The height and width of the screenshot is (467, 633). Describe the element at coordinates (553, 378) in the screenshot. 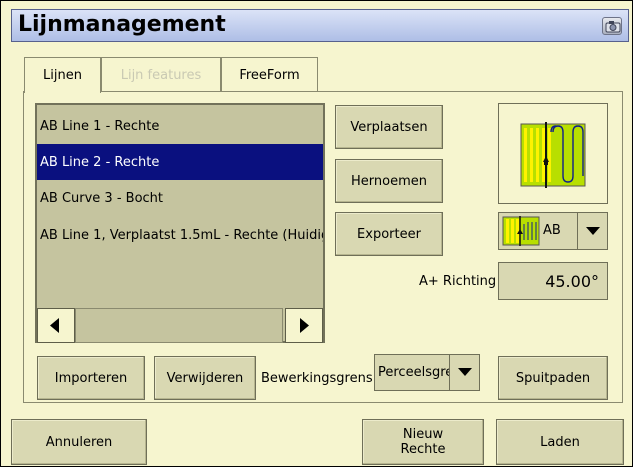

I see `spray-paths-button: Spuitpaden` at that location.